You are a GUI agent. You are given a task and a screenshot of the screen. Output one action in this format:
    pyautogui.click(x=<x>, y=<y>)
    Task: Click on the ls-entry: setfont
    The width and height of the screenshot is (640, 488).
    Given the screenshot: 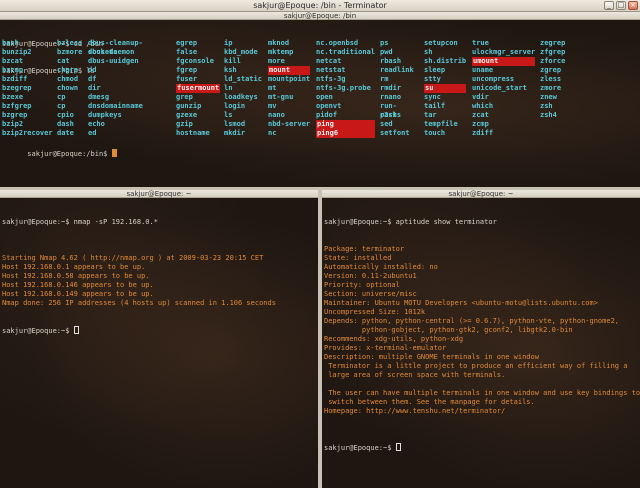 What is the action you would take?
    pyautogui.click(x=395, y=133)
    